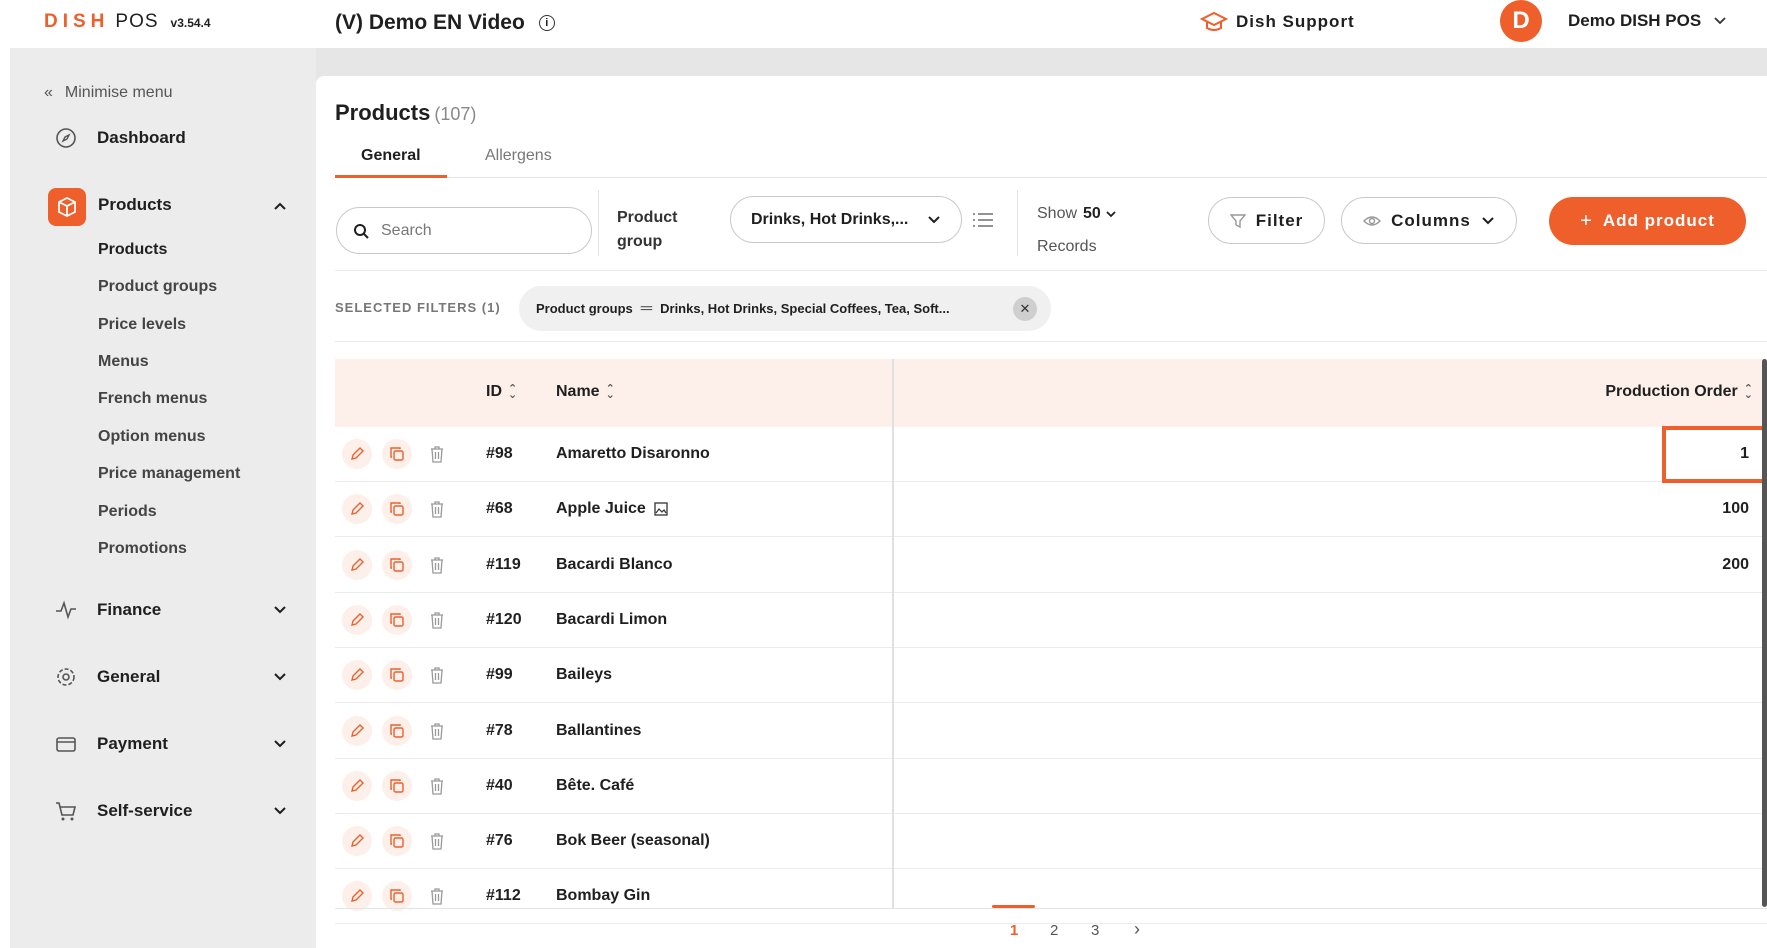  Describe the element at coordinates (108, 610) in the screenshot. I see `sidebar-item-finance: Finance` at that location.